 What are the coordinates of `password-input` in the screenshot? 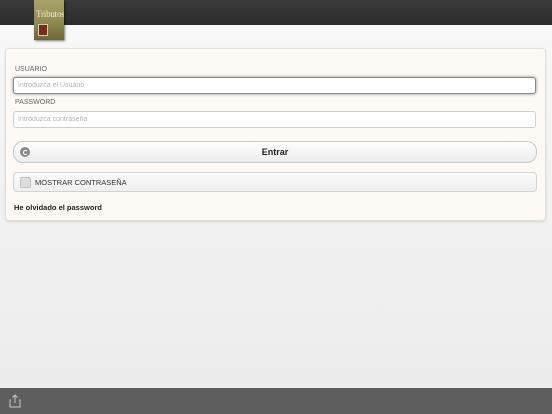 It's located at (274, 119).